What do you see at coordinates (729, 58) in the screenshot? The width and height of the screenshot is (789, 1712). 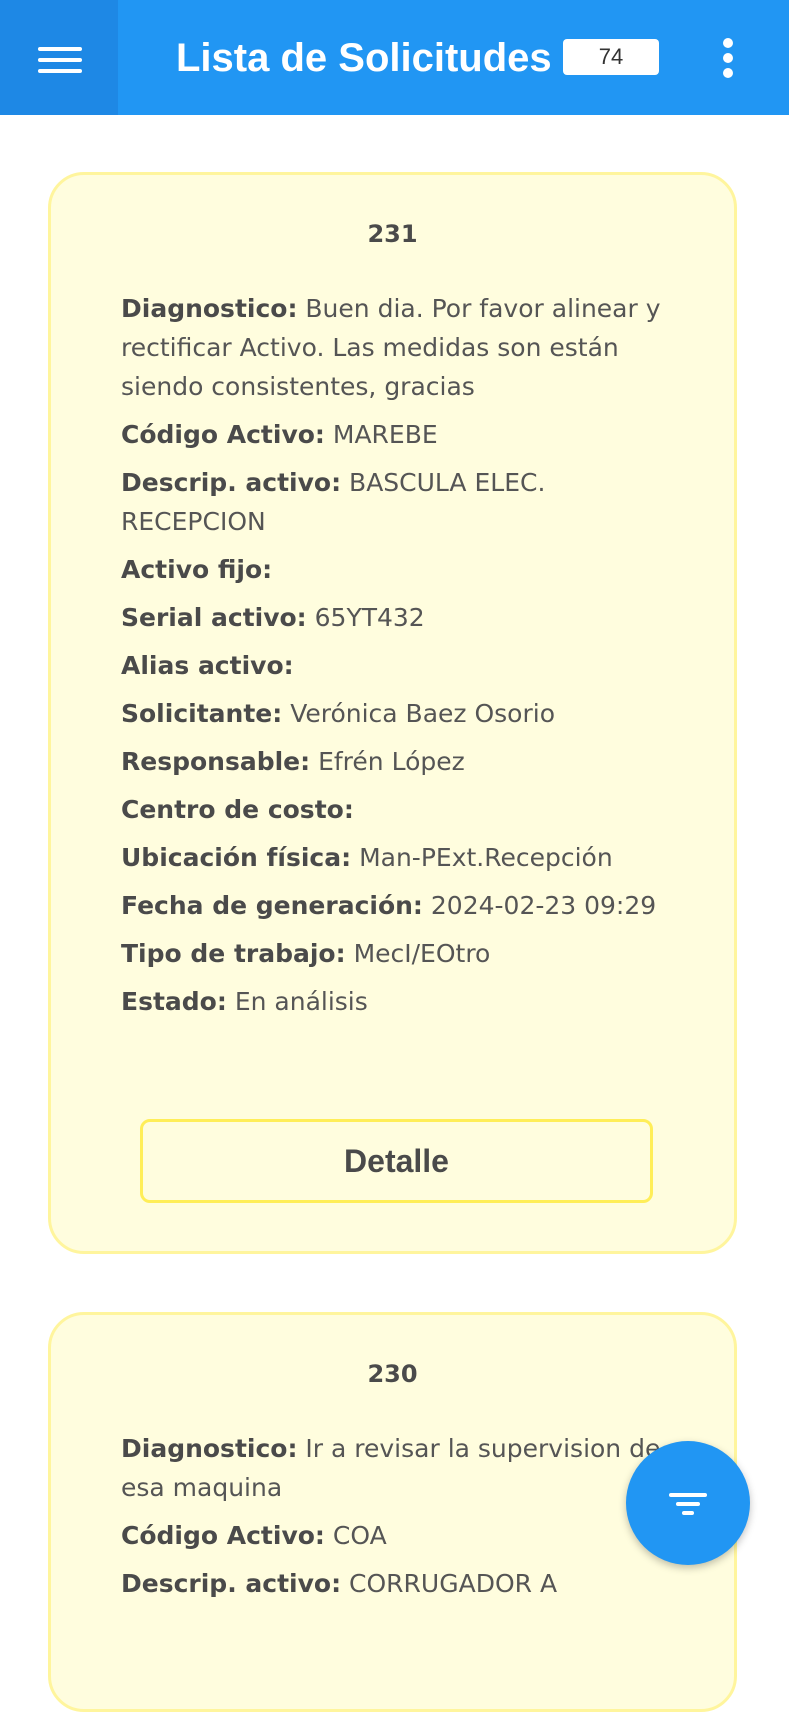 I see `more-options-button` at bounding box center [729, 58].